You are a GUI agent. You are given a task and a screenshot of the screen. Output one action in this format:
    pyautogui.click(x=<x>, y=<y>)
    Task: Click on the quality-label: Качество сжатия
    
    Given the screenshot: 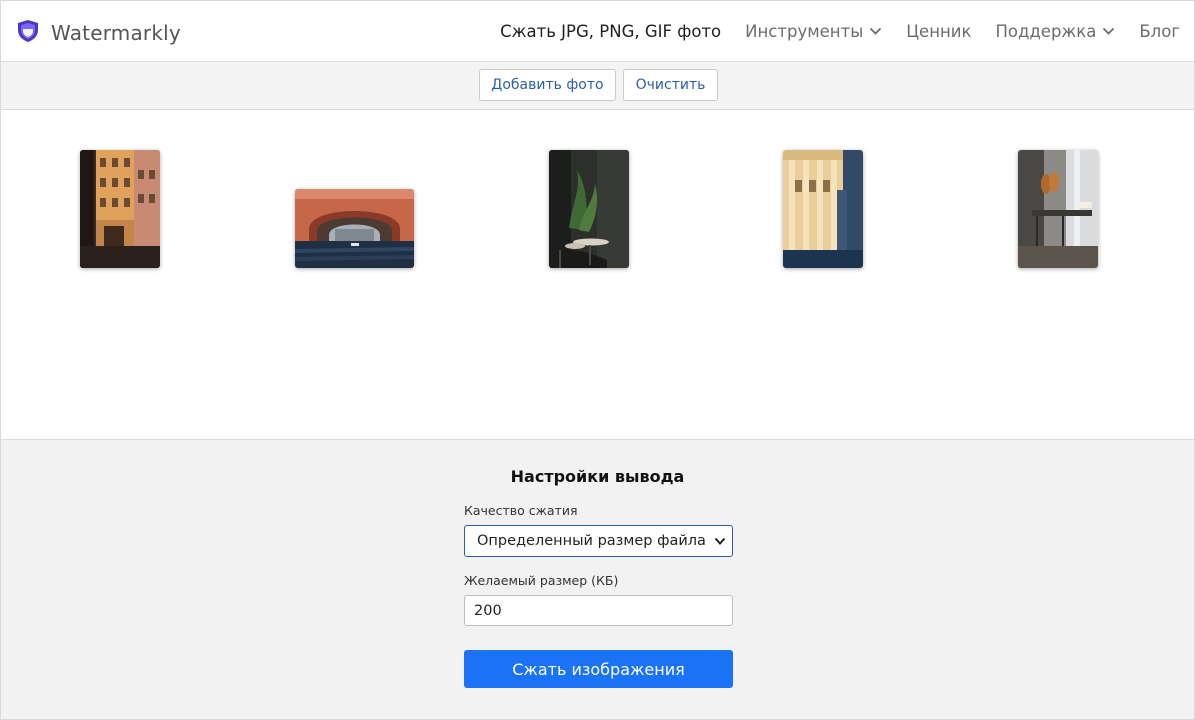 What is the action you would take?
    pyautogui.click(x=521, y=510)
    